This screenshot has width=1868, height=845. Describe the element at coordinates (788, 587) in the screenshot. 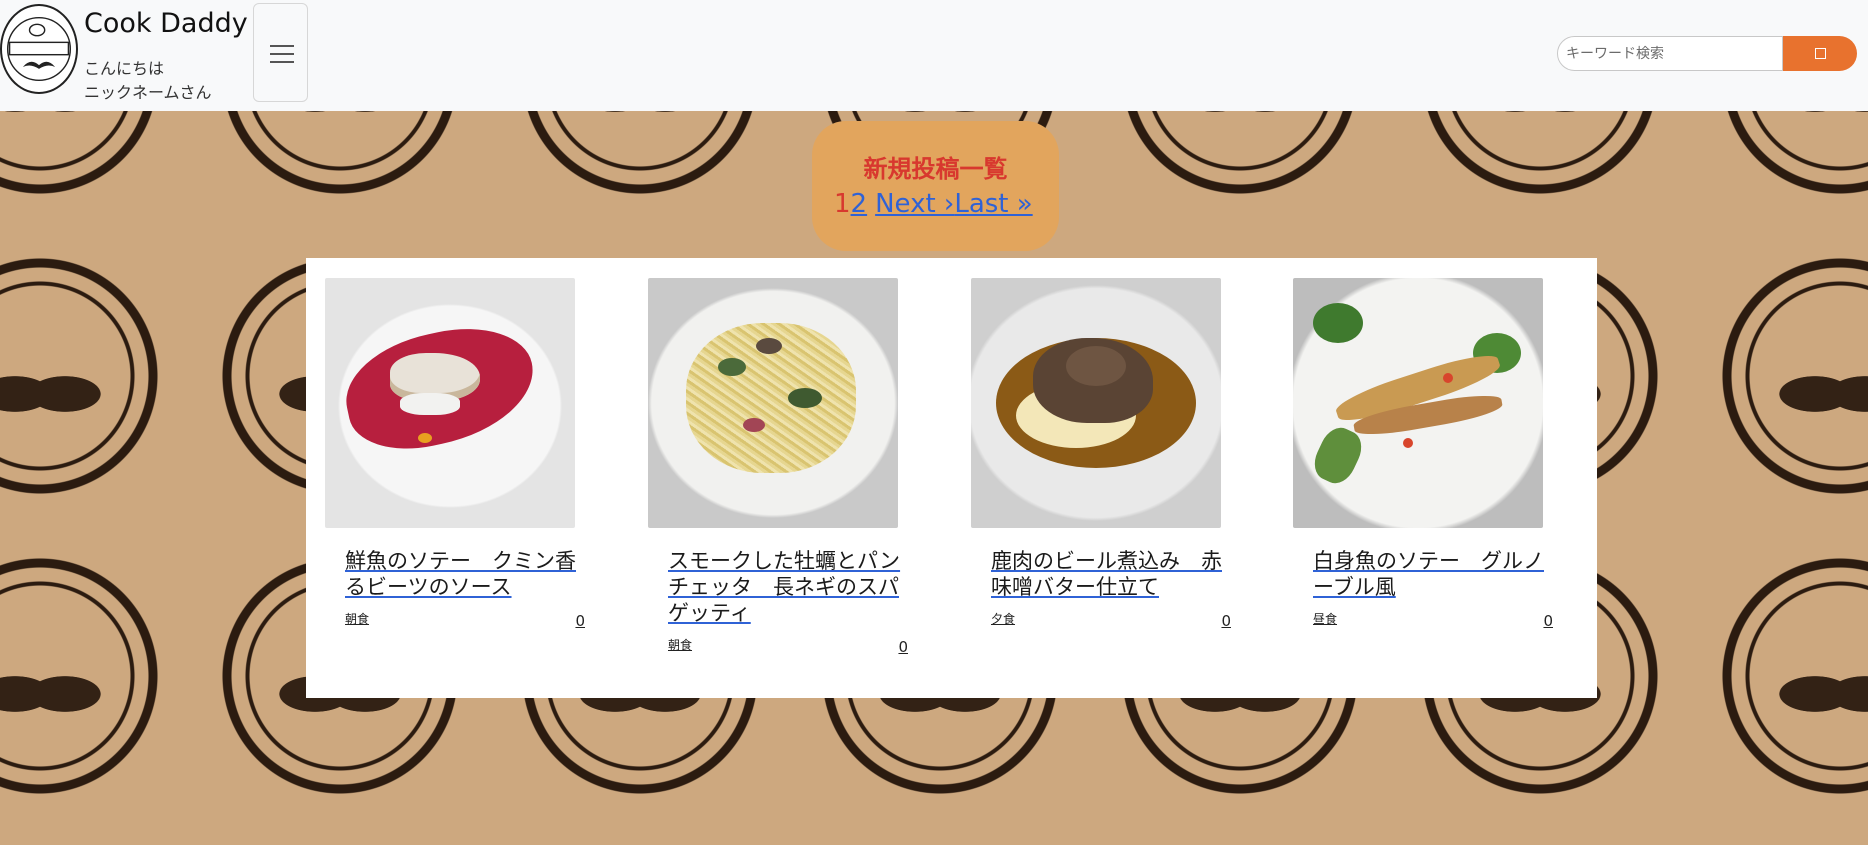

I see `recipe-title-link: スモークした牡蠣とパンチェッタ 長ネギのスパゲッティ` at that location.